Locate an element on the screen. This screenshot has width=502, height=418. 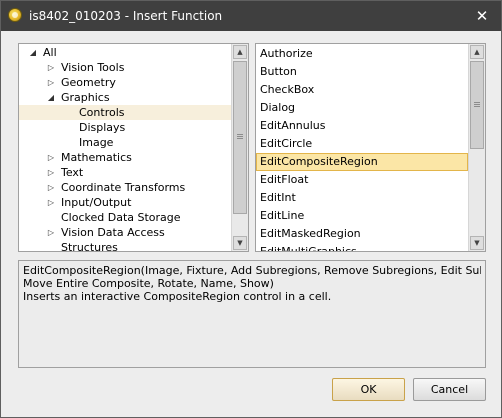
tree-item-label: Text is located at coordinates (72, 172).